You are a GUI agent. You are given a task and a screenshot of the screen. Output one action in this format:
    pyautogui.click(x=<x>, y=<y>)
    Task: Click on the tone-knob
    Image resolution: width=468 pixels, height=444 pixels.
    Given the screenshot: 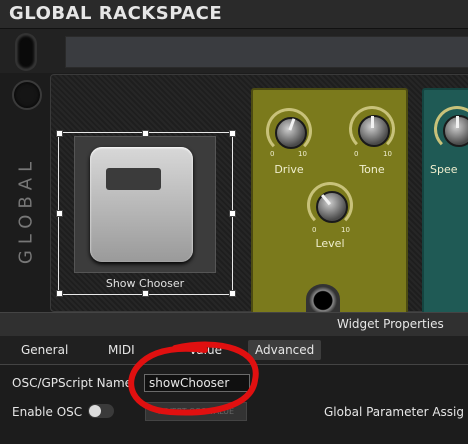 What is the action you would take?
    pyautogui.click(x=372, y=129)
    